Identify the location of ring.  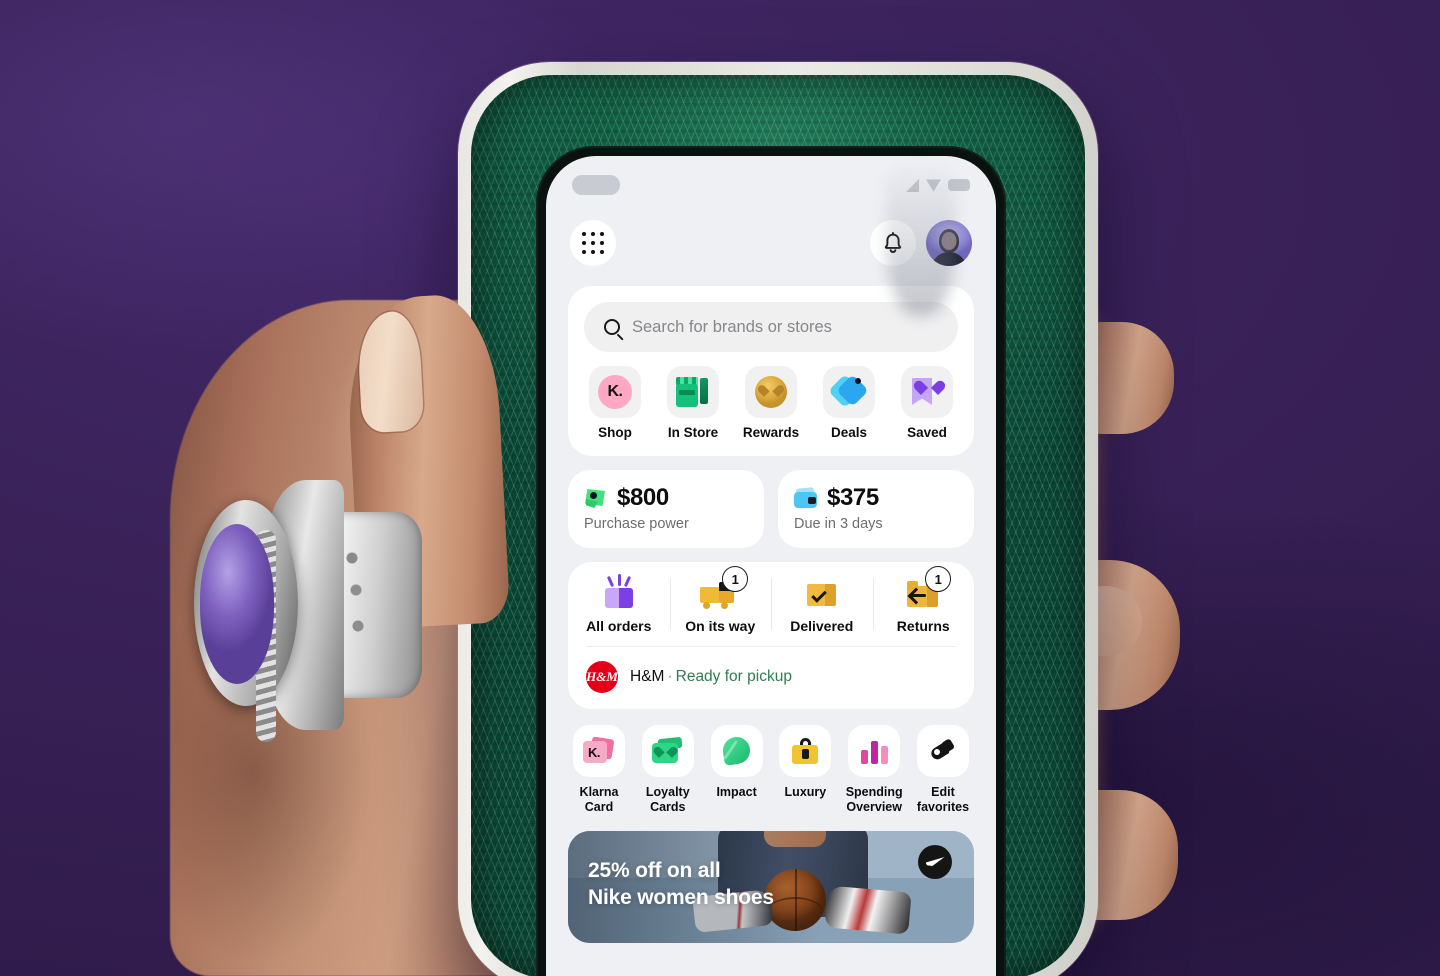
(304, 604).